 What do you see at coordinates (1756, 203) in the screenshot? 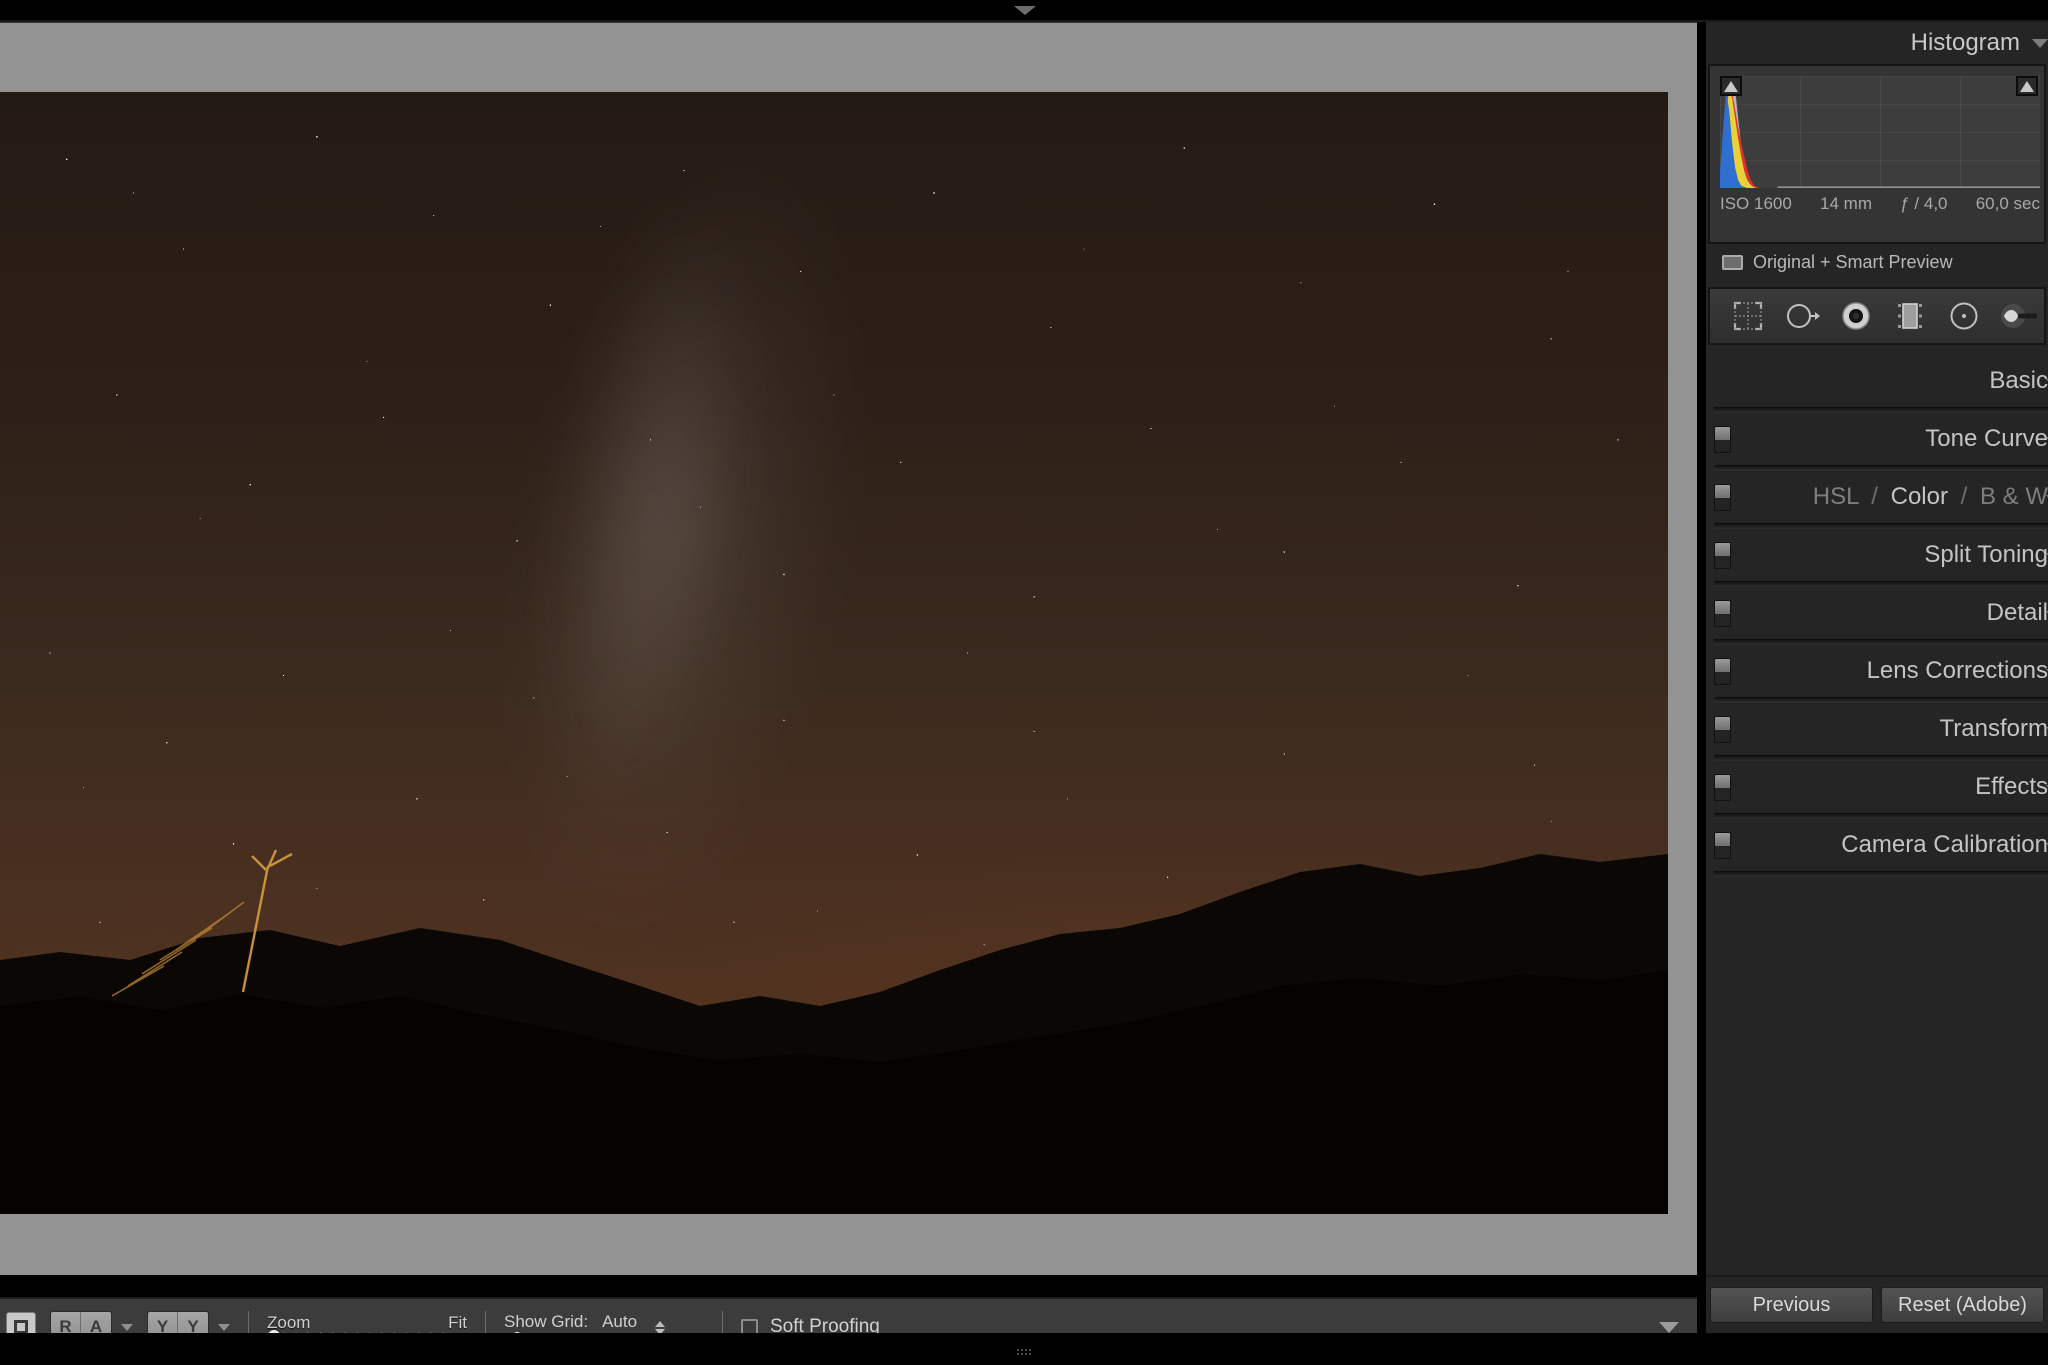
I see `exif-iso: ISO 1600` at bounding box center [1756, 203].